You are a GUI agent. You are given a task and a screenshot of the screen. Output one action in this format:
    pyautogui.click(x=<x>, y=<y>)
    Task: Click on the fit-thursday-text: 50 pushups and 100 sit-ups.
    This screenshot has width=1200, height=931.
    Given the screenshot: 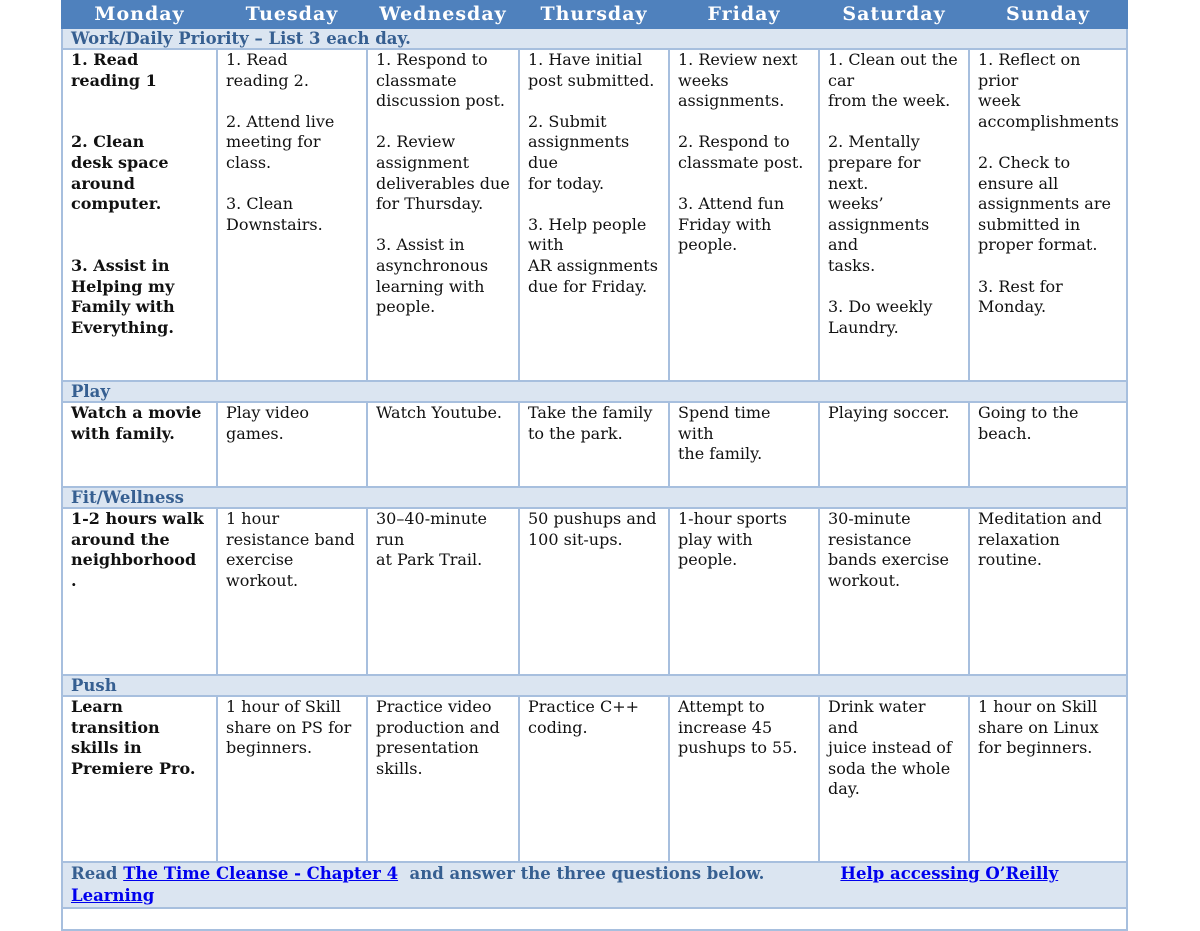 What is the action you would take?
    pyautogui.click(x=592, y=529)
    